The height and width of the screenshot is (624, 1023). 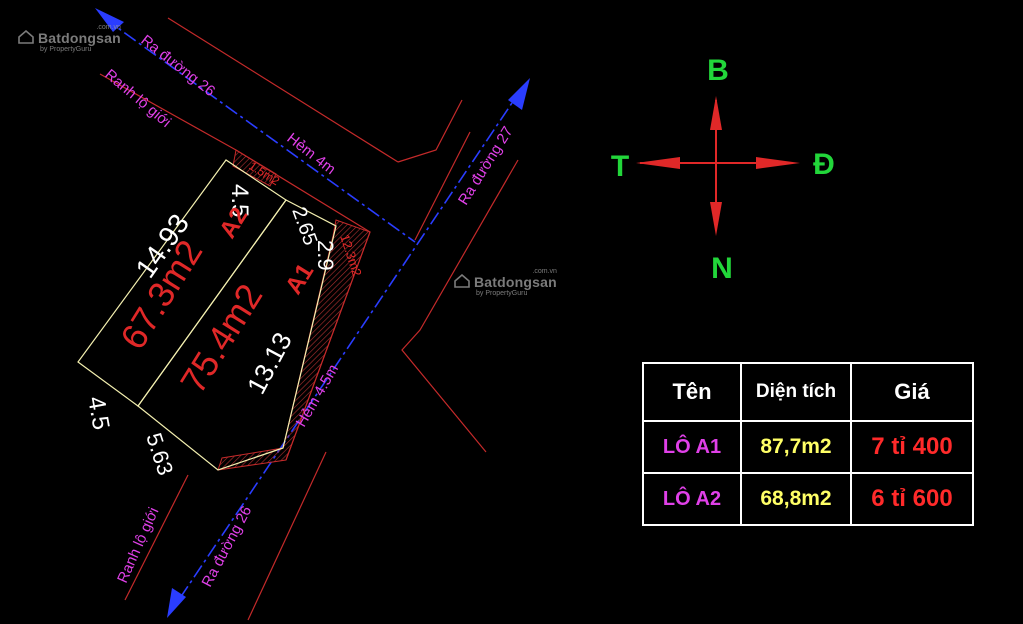 What do you see at coordinates (658, 163) in the screenshot?
I see `arrow-west-icon` at bounding box center [658, 163].